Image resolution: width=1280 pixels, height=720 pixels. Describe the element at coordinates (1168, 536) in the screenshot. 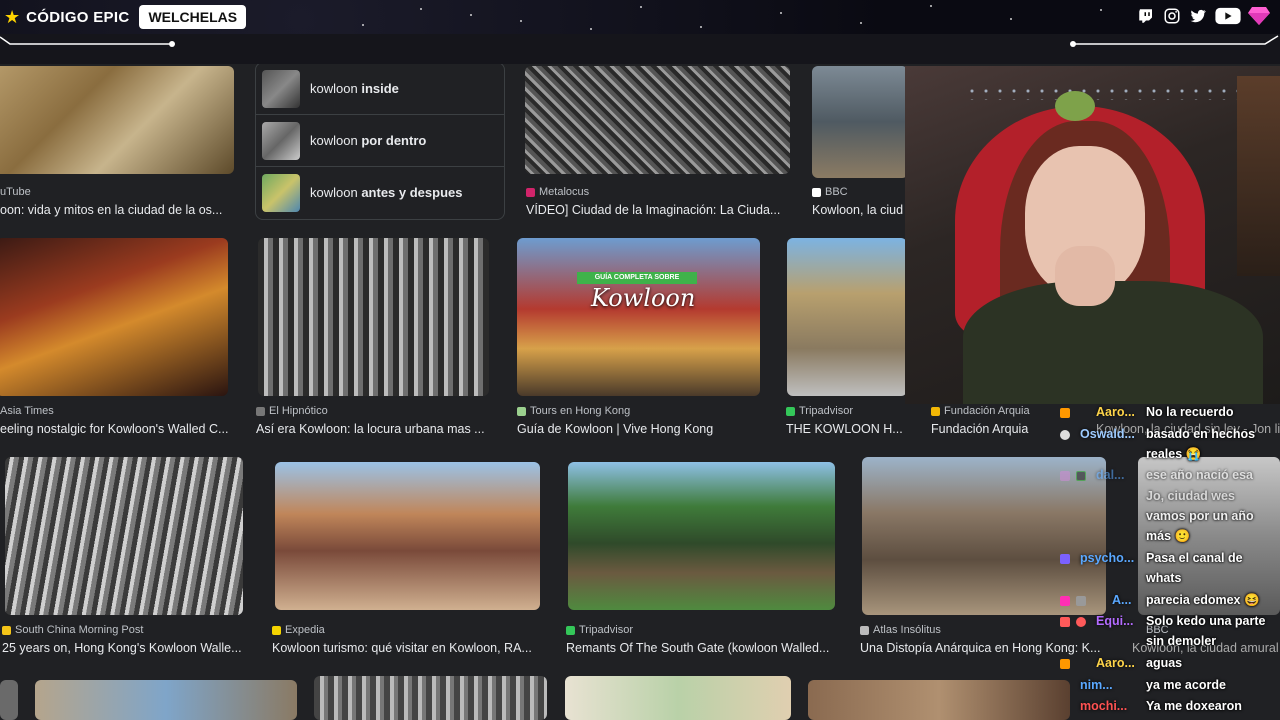

I see `chat-text: más 🙂` at that location.